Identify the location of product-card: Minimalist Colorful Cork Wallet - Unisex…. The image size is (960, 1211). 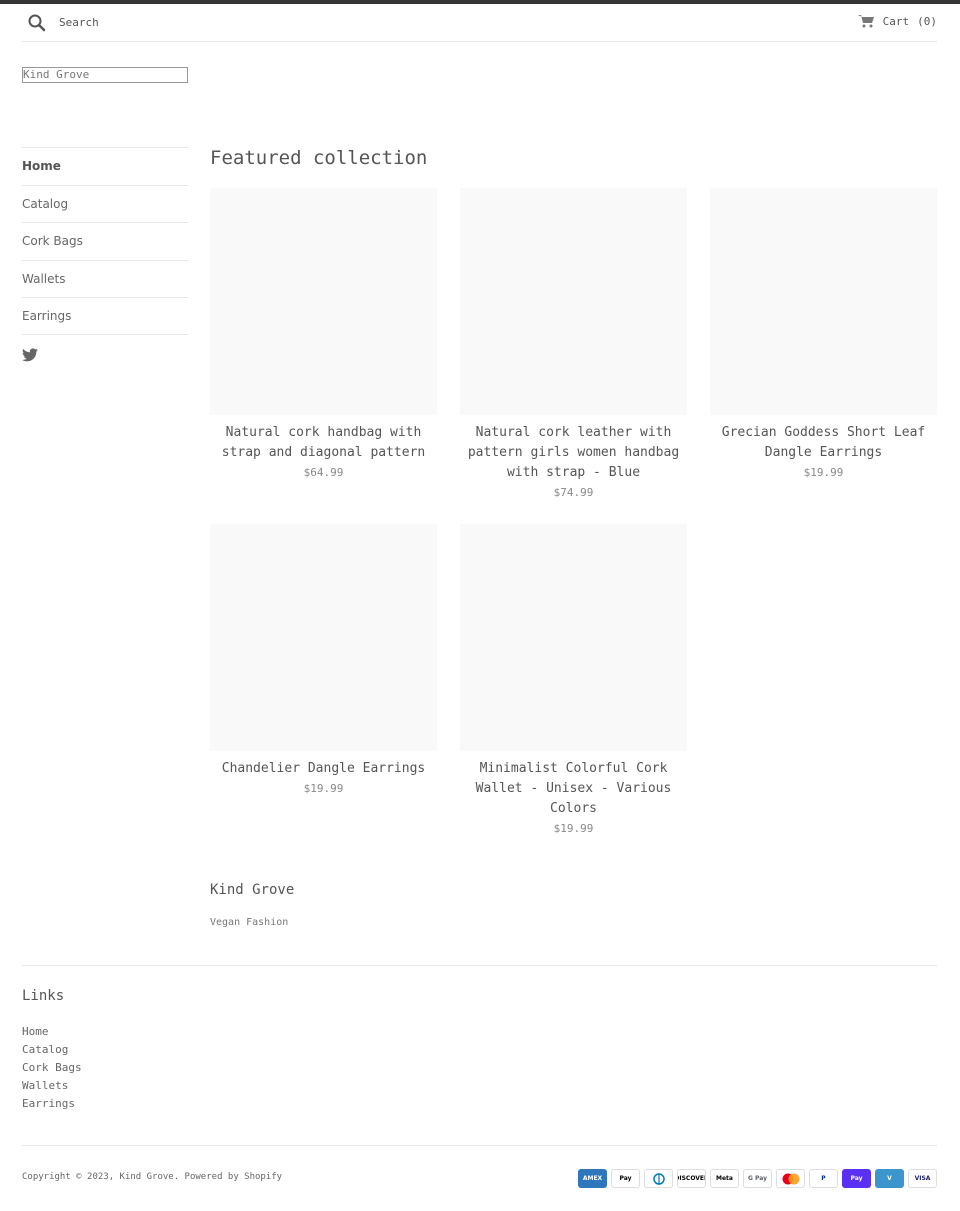
(573, 681).